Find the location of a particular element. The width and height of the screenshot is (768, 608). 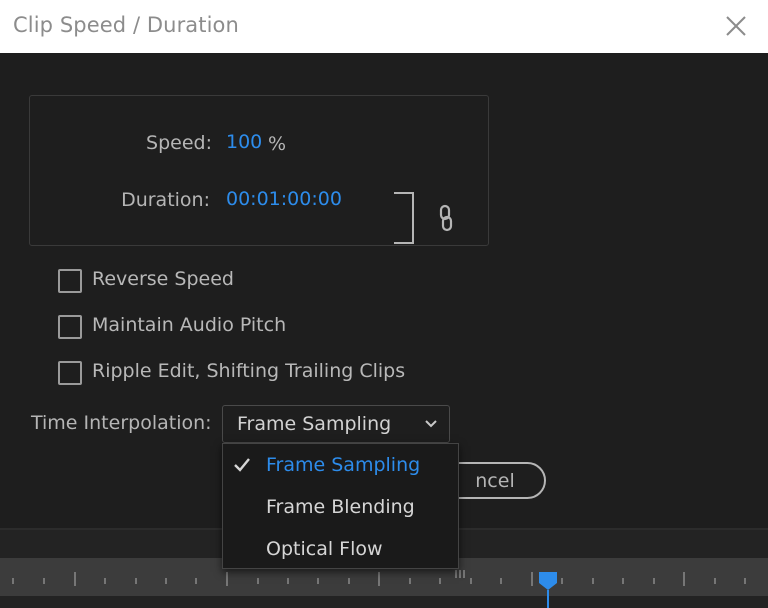

menu-item-label: Optical Flow is located at coordinates (324, 549).